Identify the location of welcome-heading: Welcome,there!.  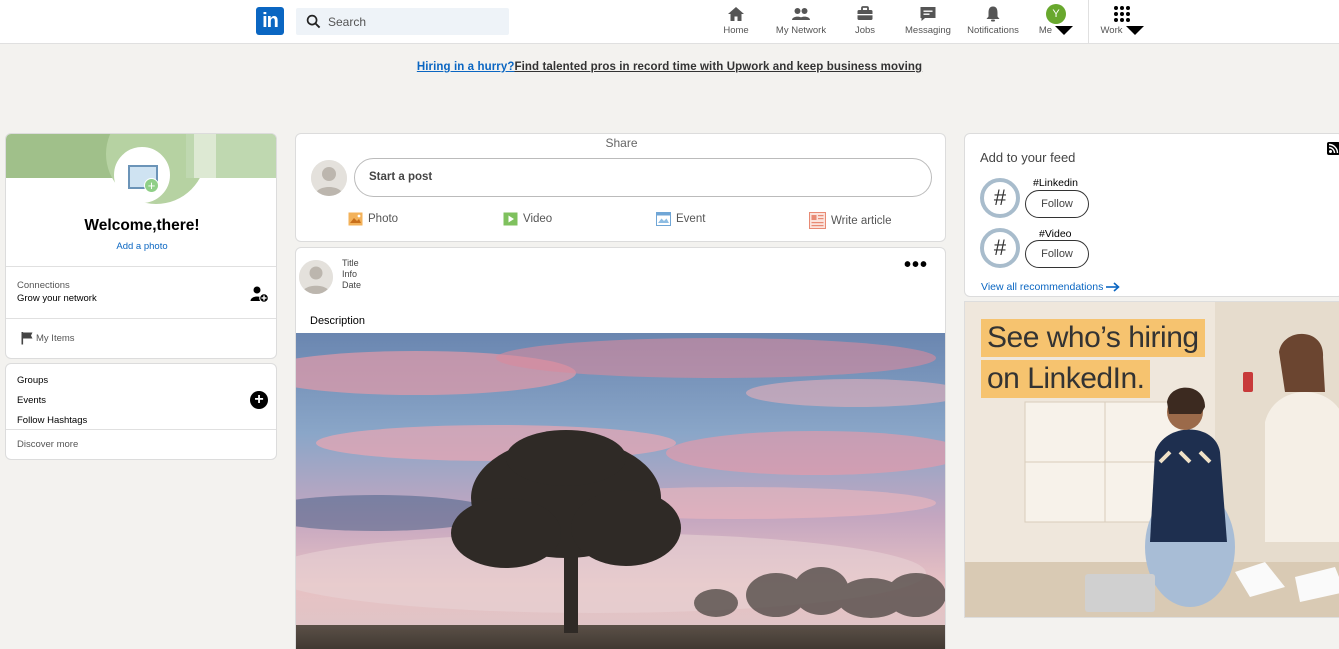
(142, 225).